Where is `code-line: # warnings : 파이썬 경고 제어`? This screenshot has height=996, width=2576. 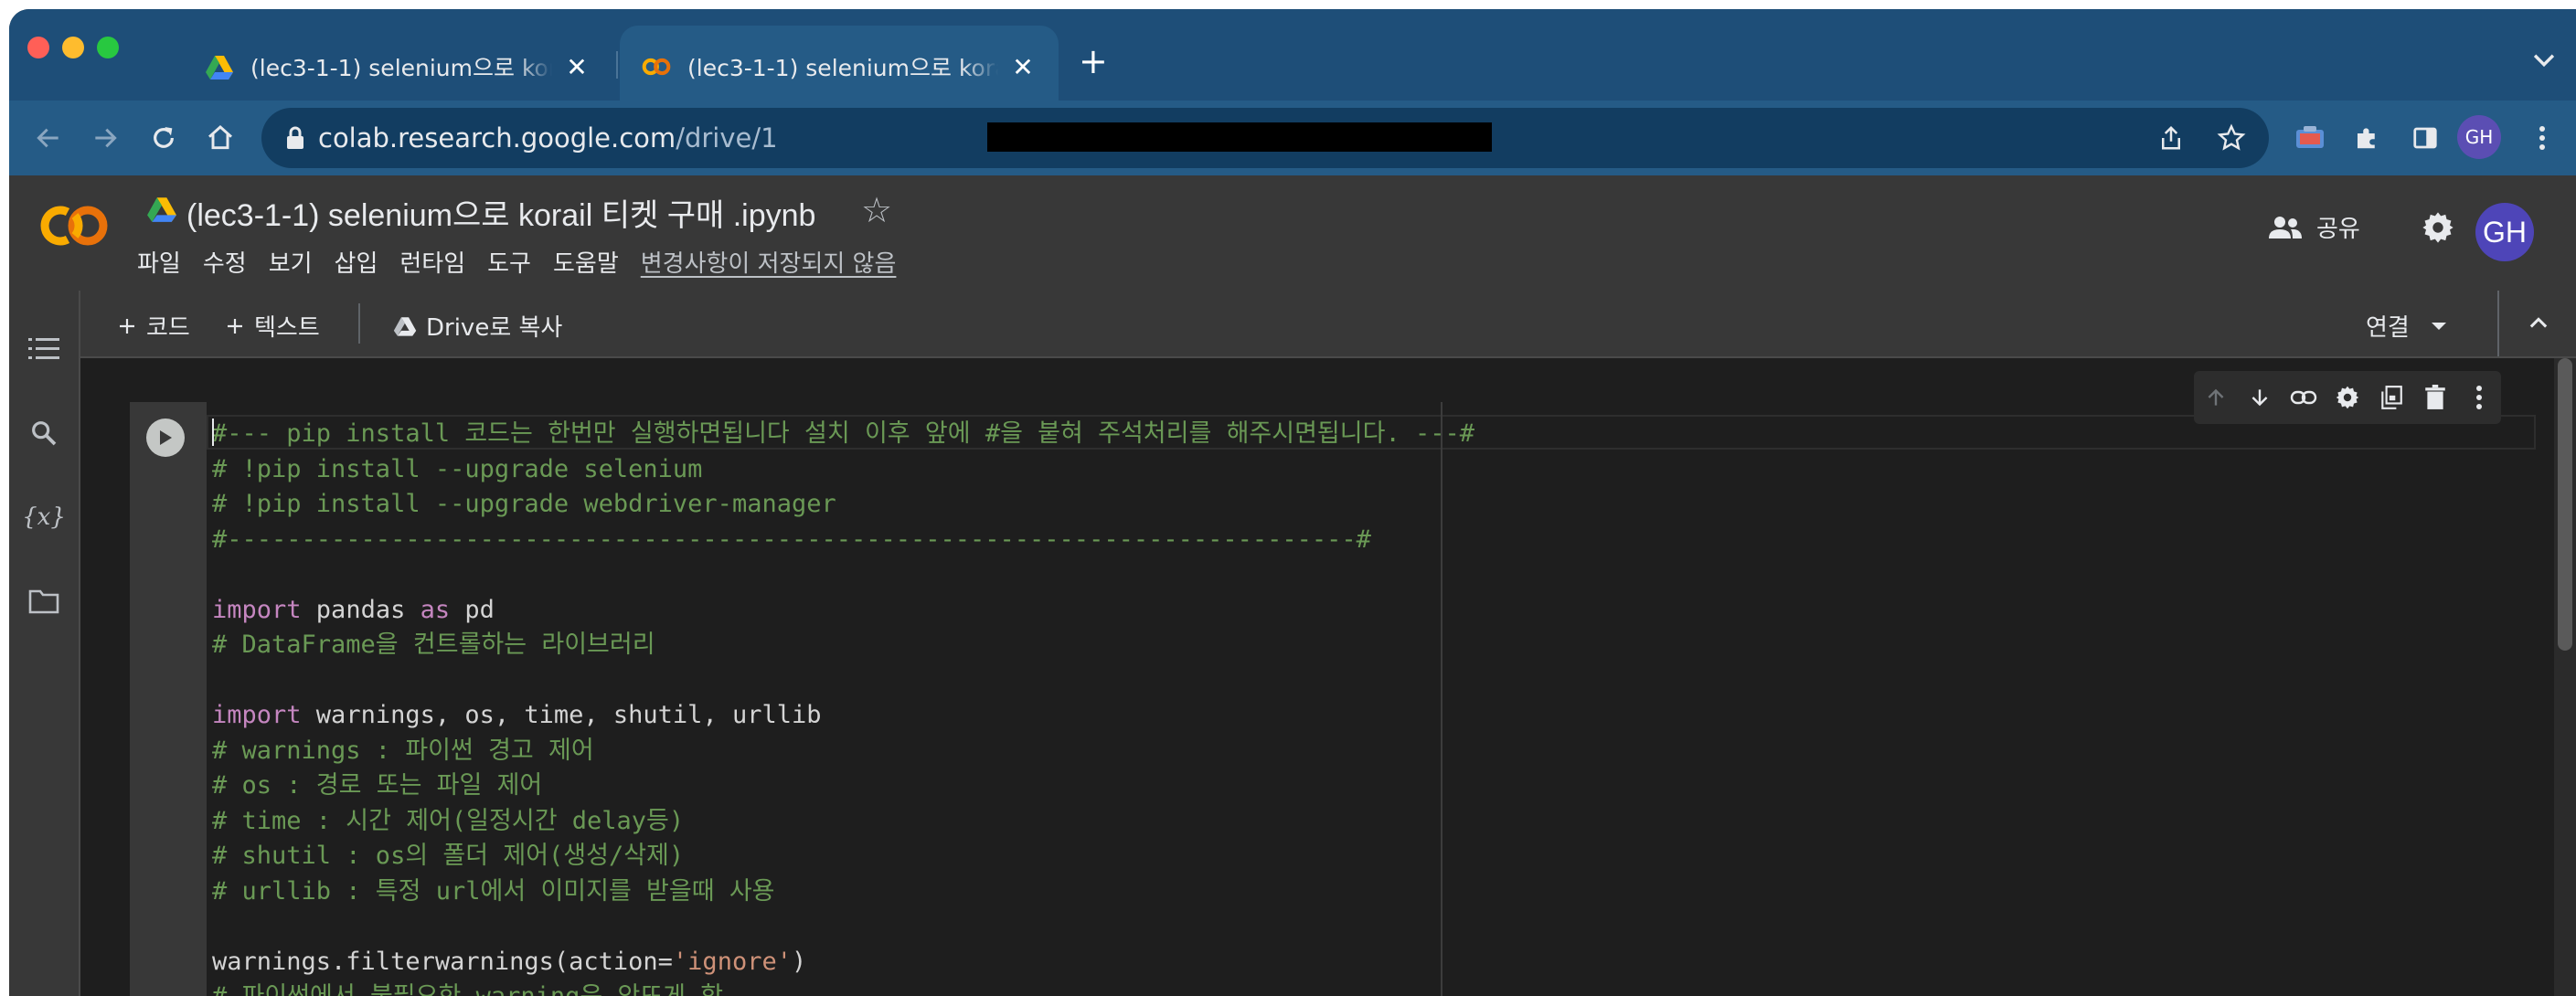
code-line: # warnings : 파이썬 경고 제어 is located at coordinates (843, 752).